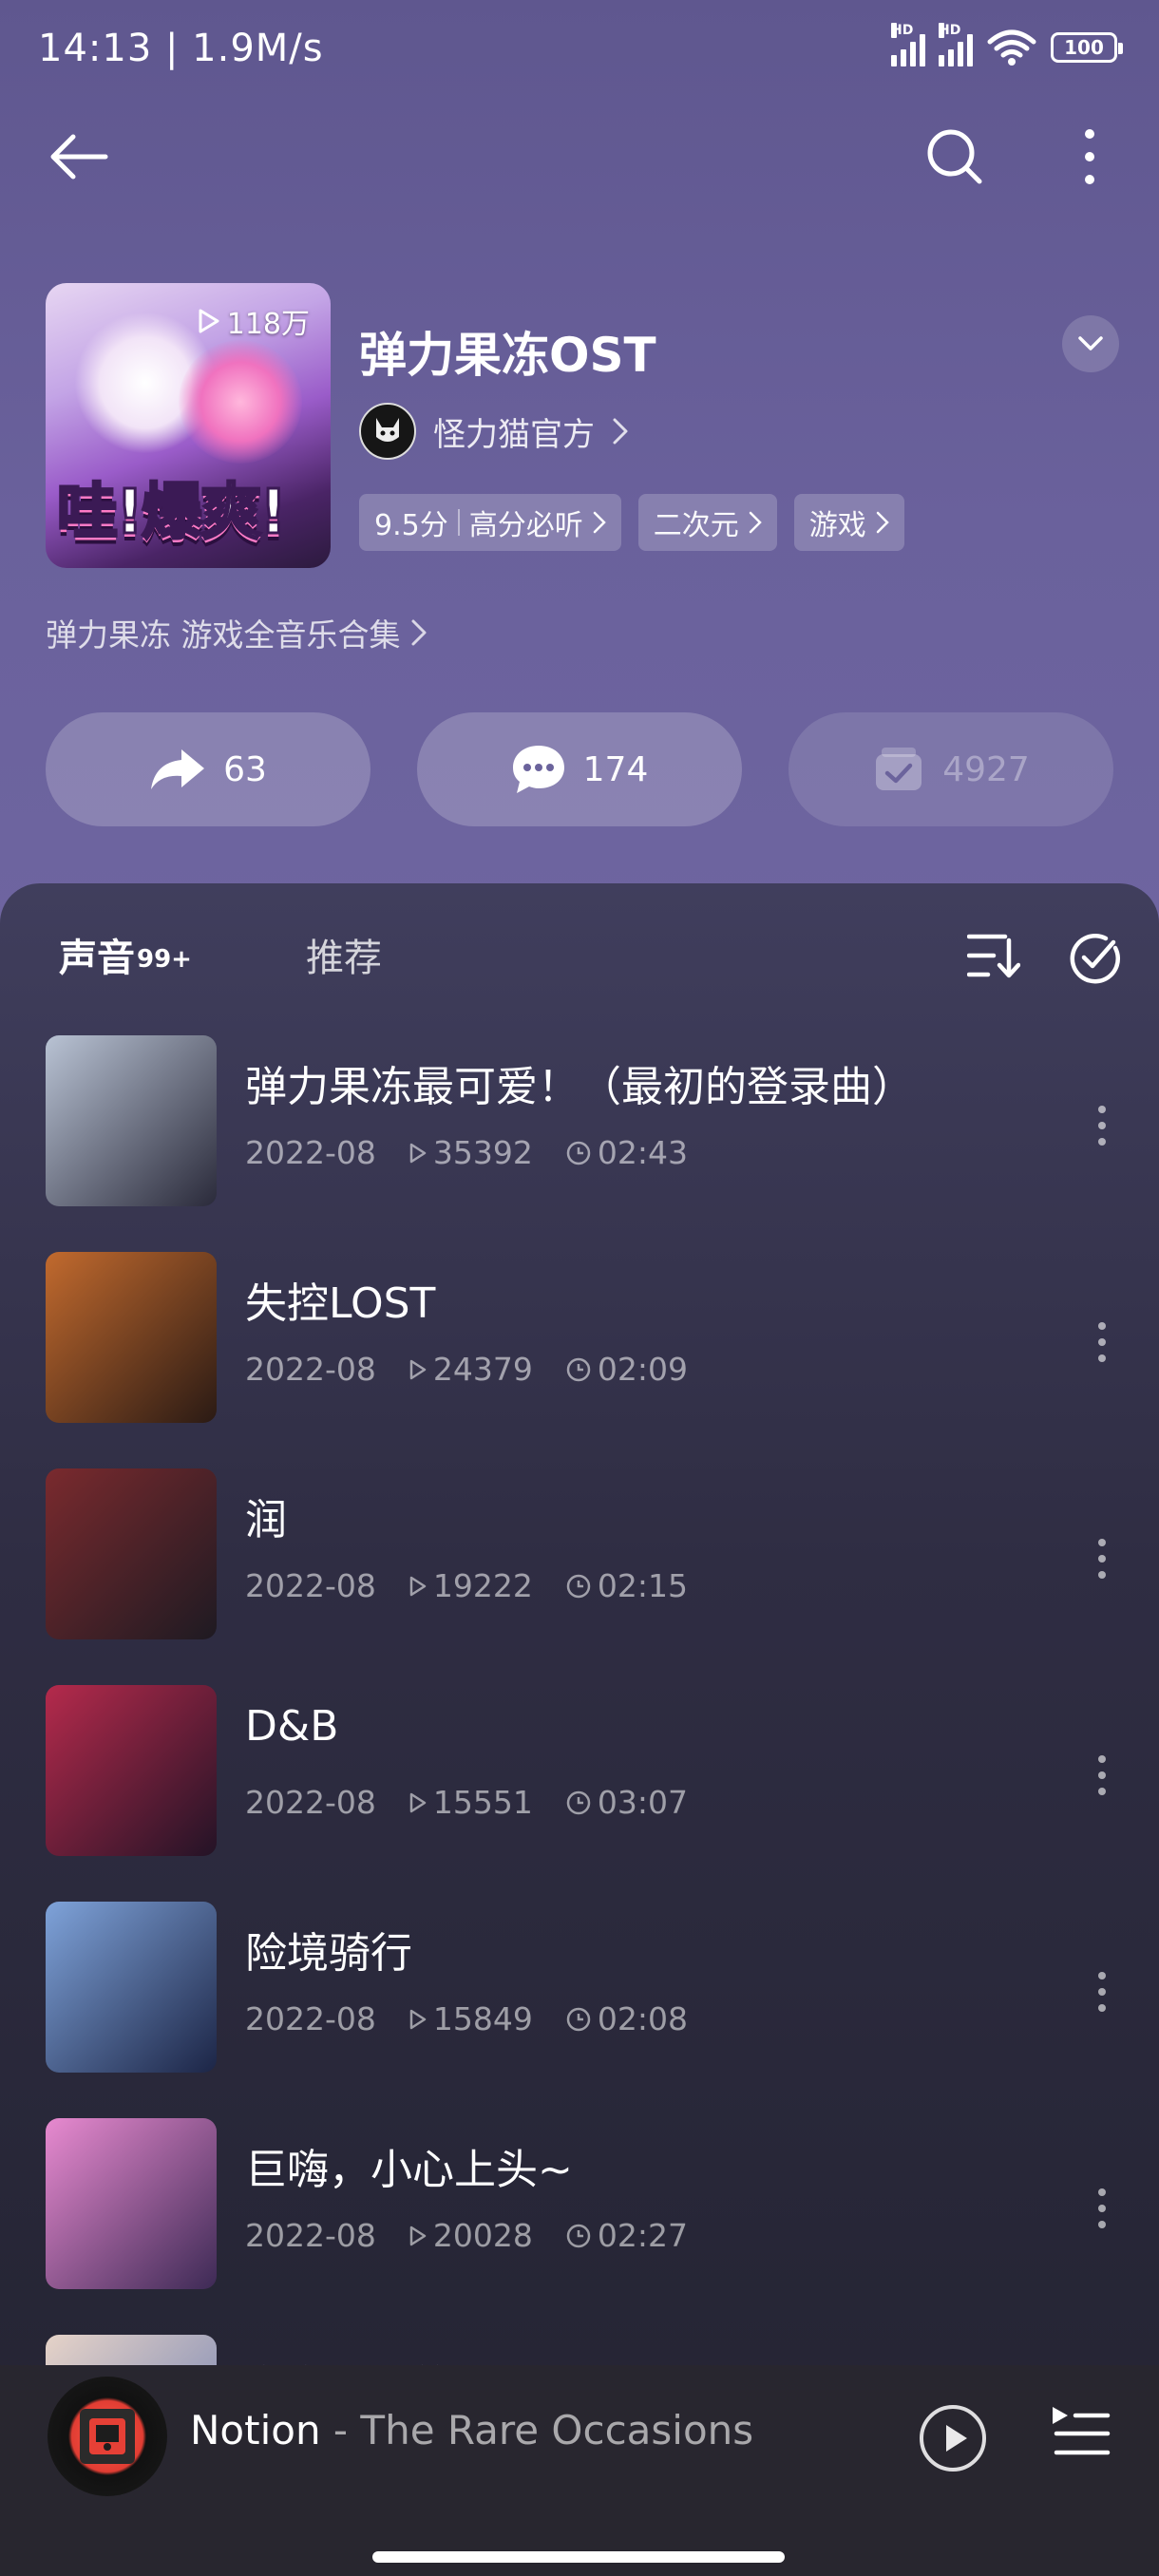  Describe the element at coordinates (240, 402) in the screenshot. I see `cover-art-shape` at that location.